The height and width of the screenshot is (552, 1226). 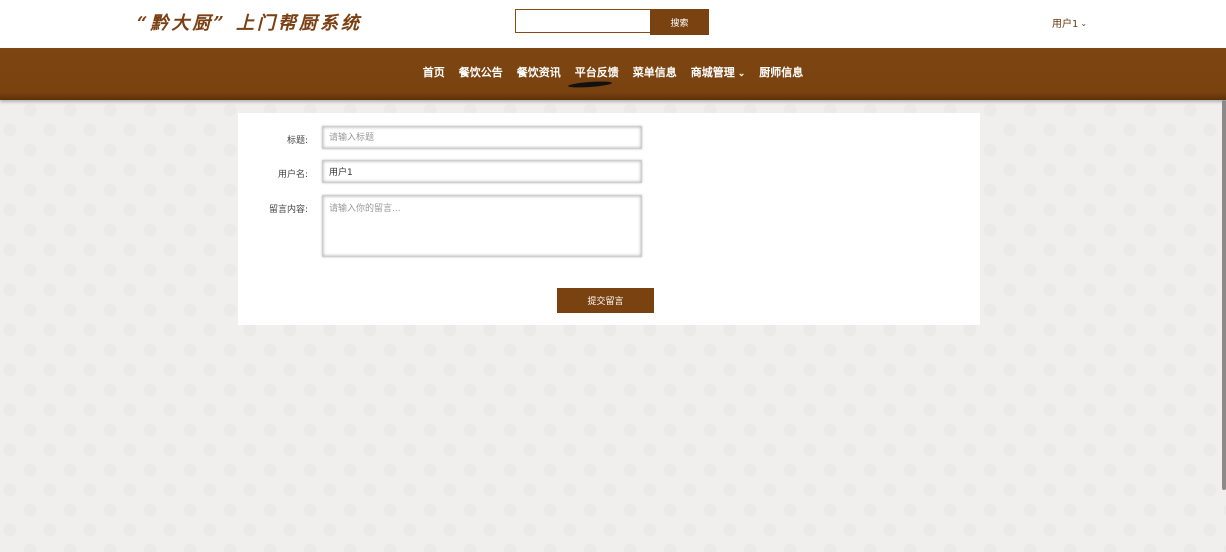 I want to click on user-menu: 用户1 ⌄, so click(x=1069, y=22).